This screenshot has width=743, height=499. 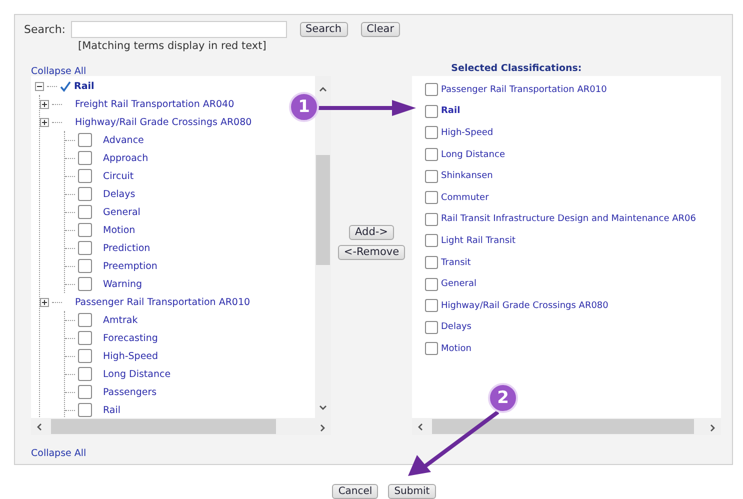 I want to click on selected-item: Delays, so click(x=456, y=327).